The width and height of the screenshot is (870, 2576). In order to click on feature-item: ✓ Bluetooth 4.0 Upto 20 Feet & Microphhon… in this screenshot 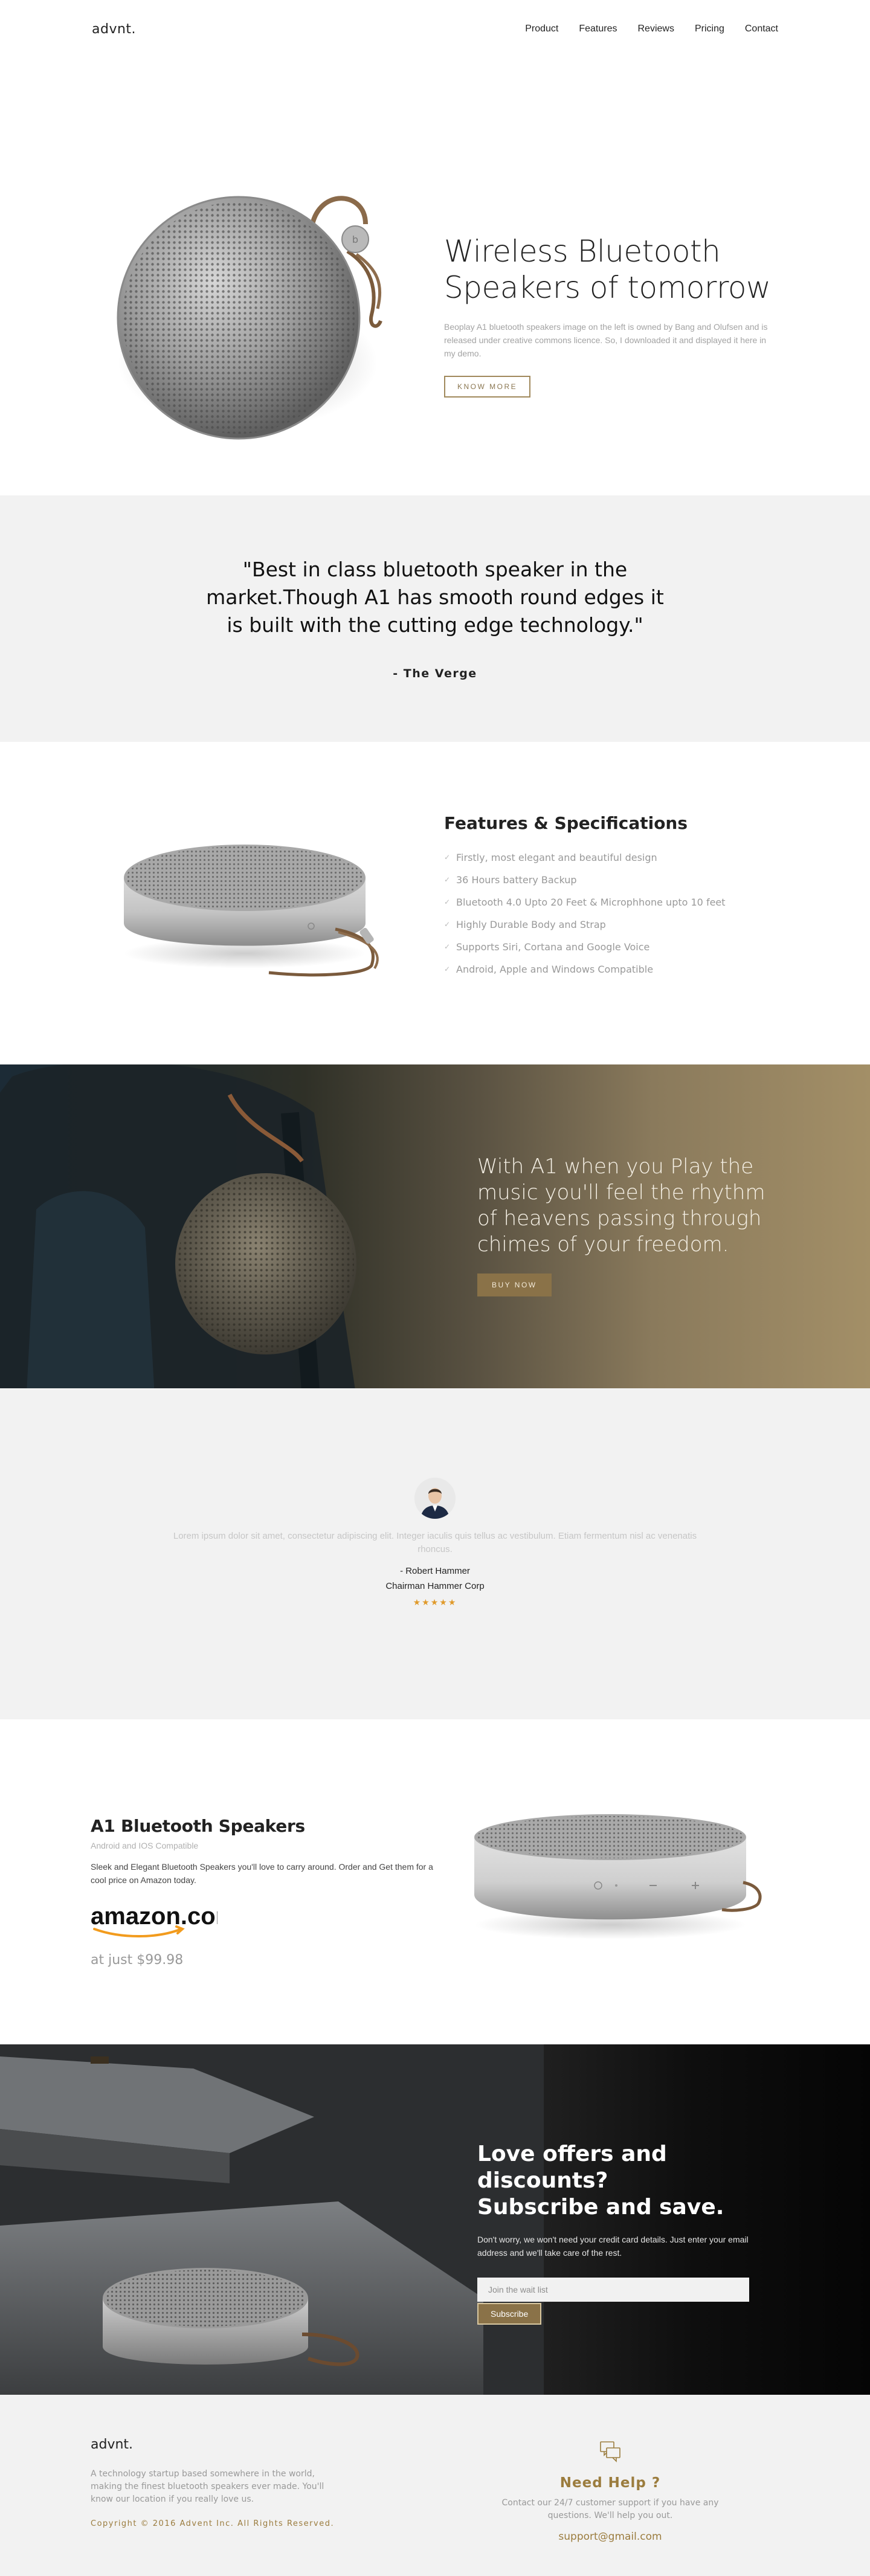, I will do `click(585, 902)`.